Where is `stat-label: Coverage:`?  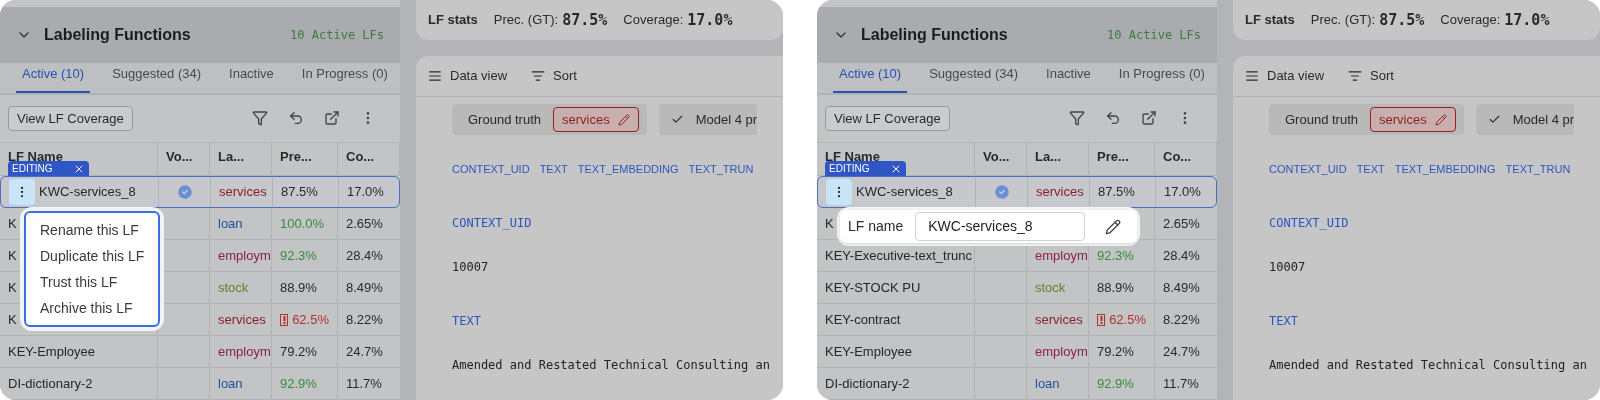 stat-label: Coverage: is located at coordinates (1470, 20).